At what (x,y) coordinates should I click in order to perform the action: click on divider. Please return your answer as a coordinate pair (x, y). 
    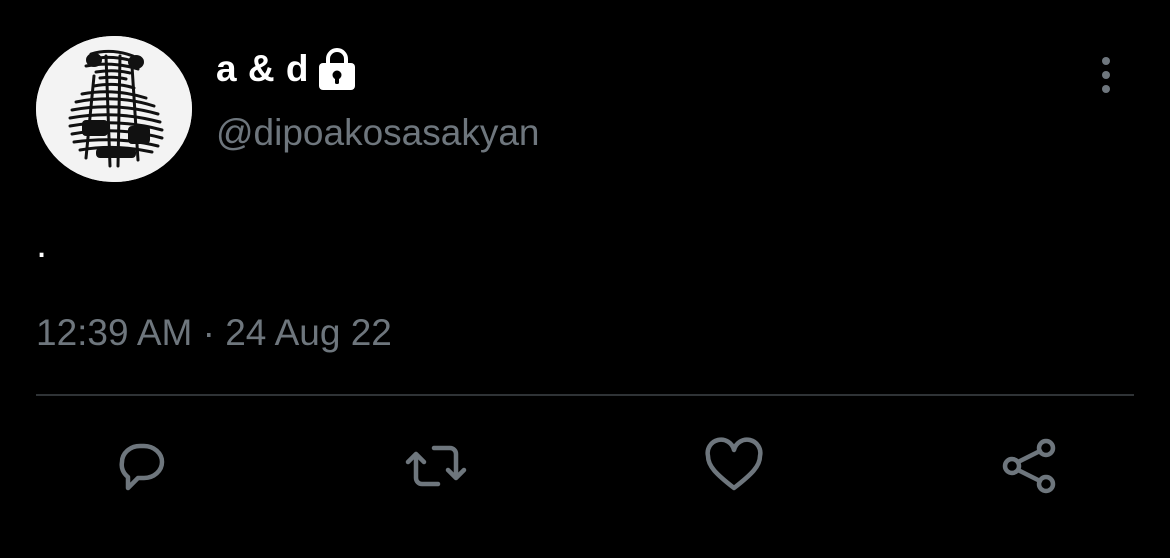
    Looking at the image, I should click on (585, 395).